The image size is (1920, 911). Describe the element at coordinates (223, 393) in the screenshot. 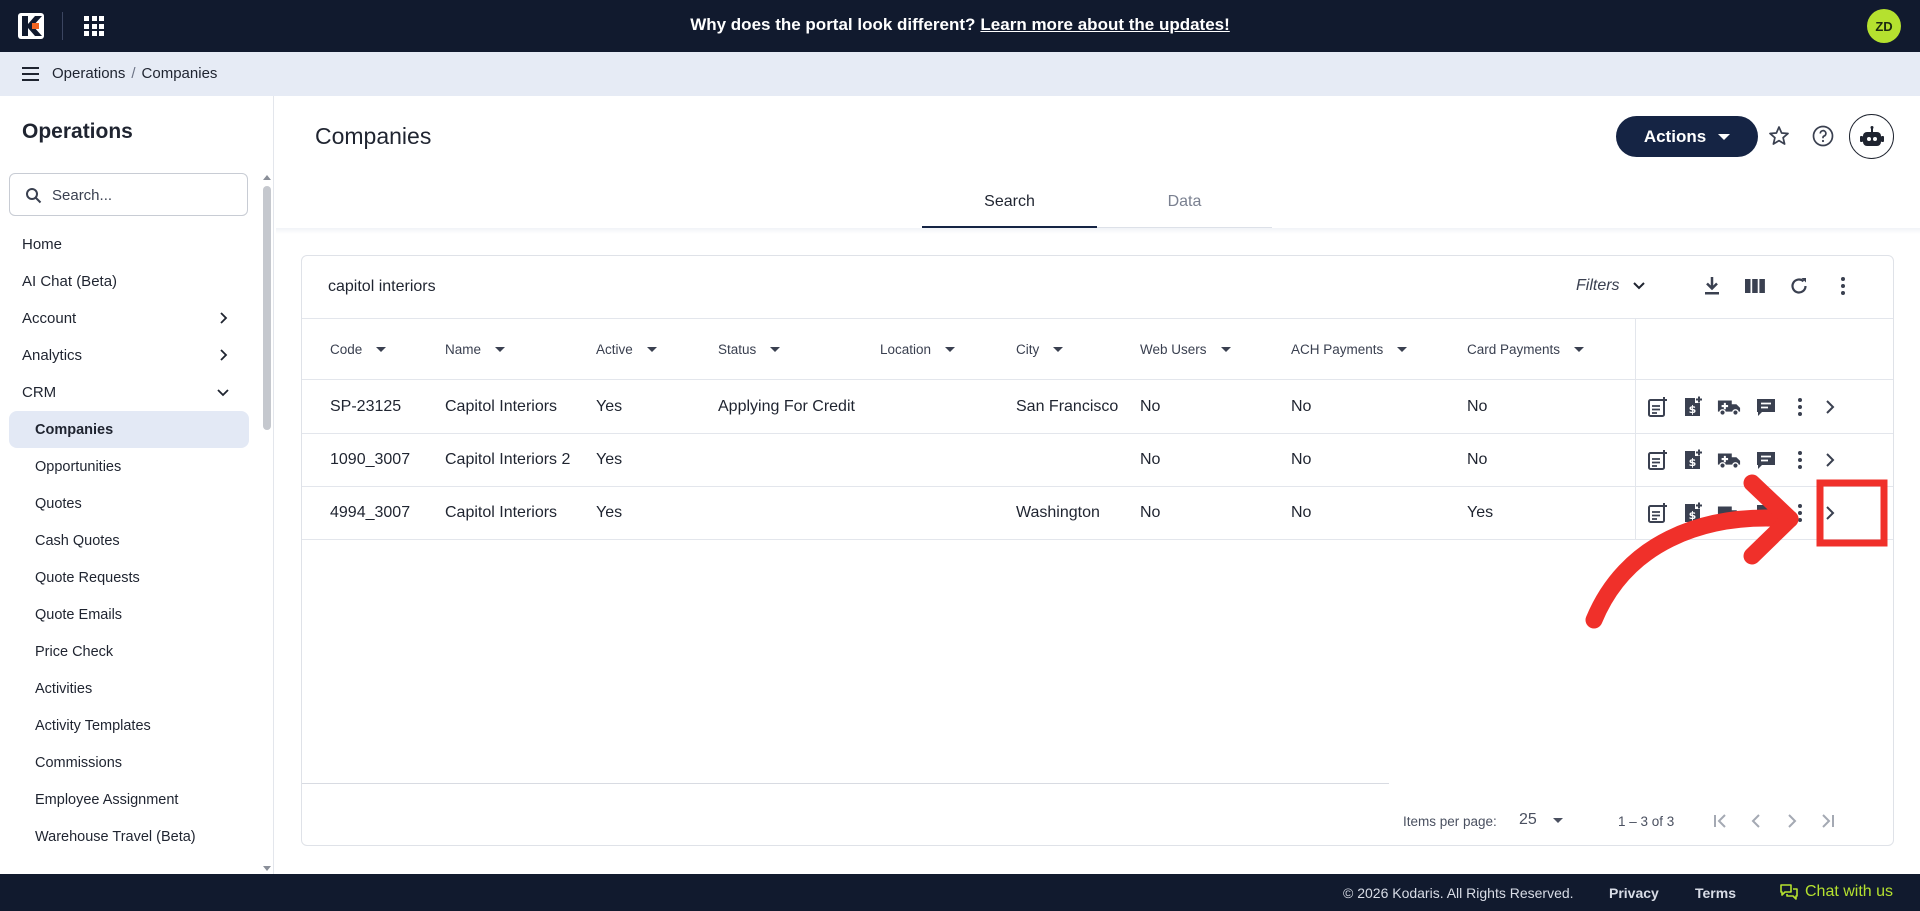

I see `chevron-down-icon` at that location.